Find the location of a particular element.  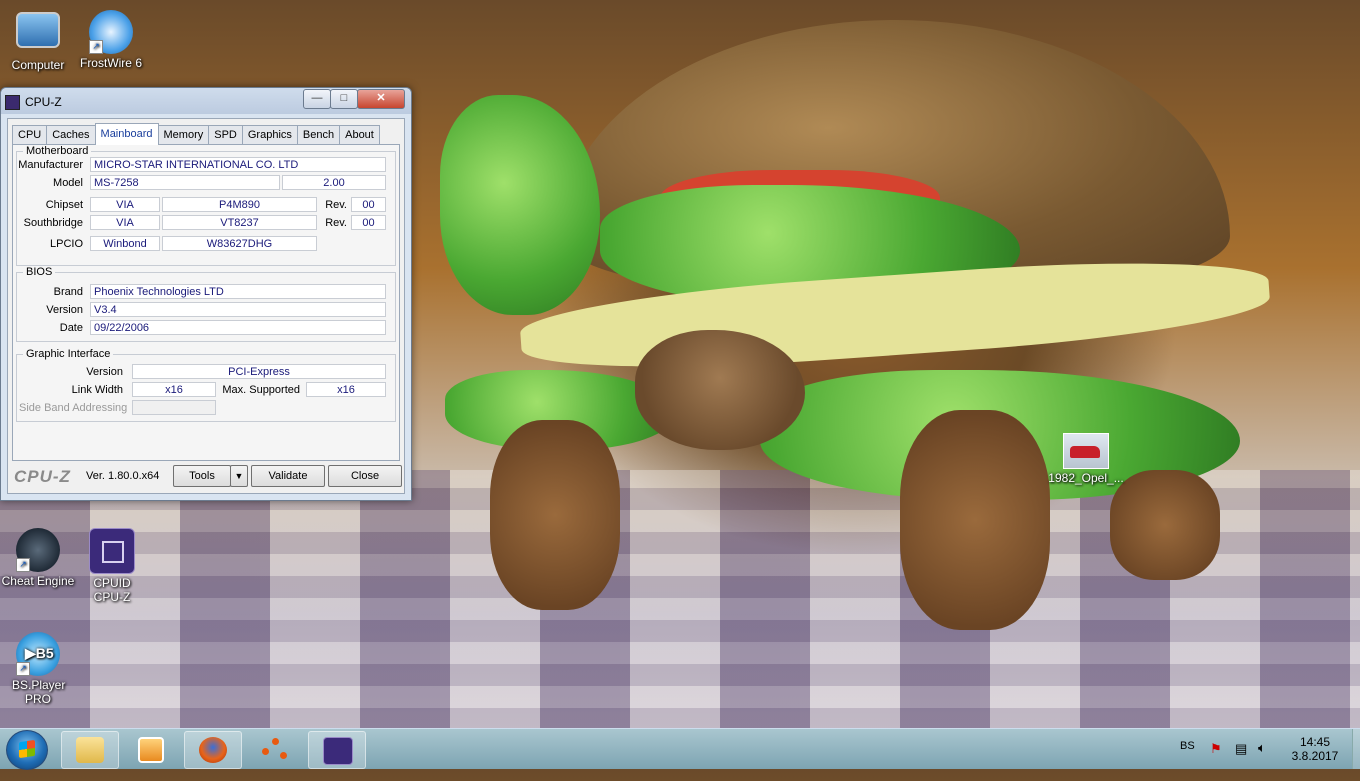

bios-brand-label: Brand is located at coordinates (68, 292).